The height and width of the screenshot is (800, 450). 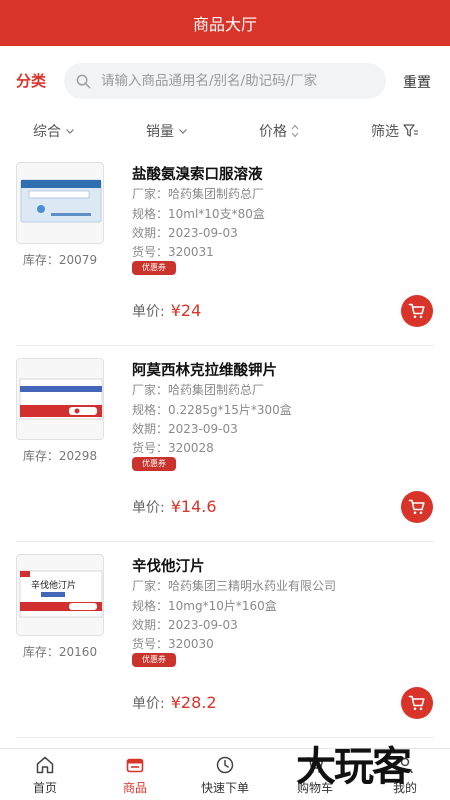 I want to click on page-title: 商品大厅, so click(x=224, y=24).